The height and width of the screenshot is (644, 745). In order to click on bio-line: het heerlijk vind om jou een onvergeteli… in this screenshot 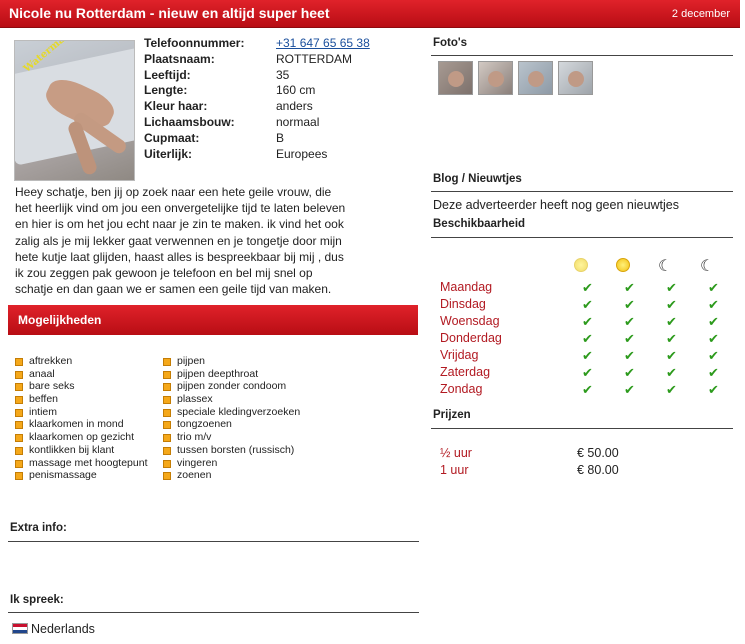, I will do `click(180, 208)`.